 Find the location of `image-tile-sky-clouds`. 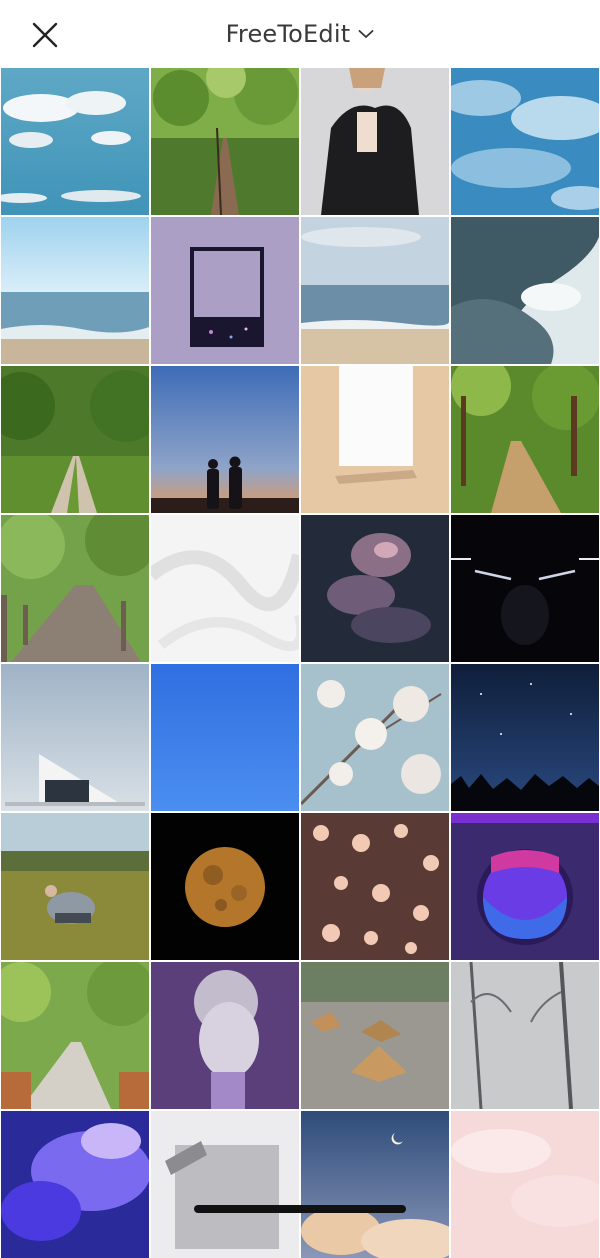

image-tile-sky-clouds is located at coordinates (75, 141).